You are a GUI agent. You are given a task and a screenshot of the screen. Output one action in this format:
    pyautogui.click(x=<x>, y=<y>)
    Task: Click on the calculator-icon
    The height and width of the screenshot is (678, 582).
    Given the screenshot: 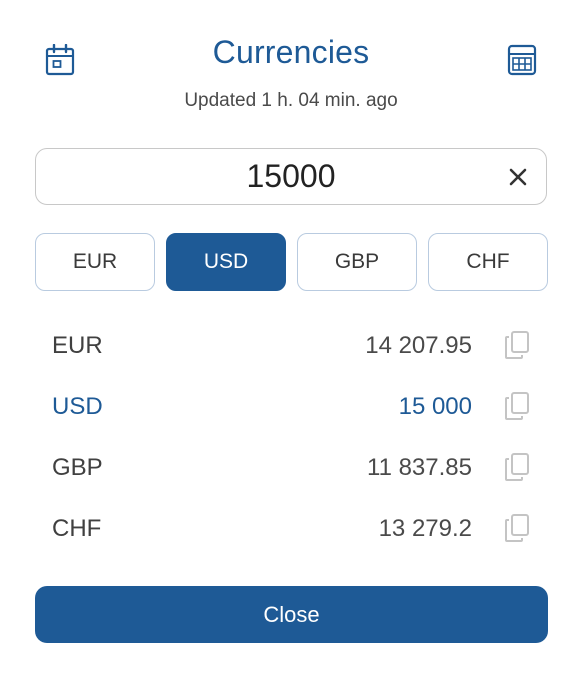 What is the action you would take?
    pyautogui.click(x=522, y=60)
    